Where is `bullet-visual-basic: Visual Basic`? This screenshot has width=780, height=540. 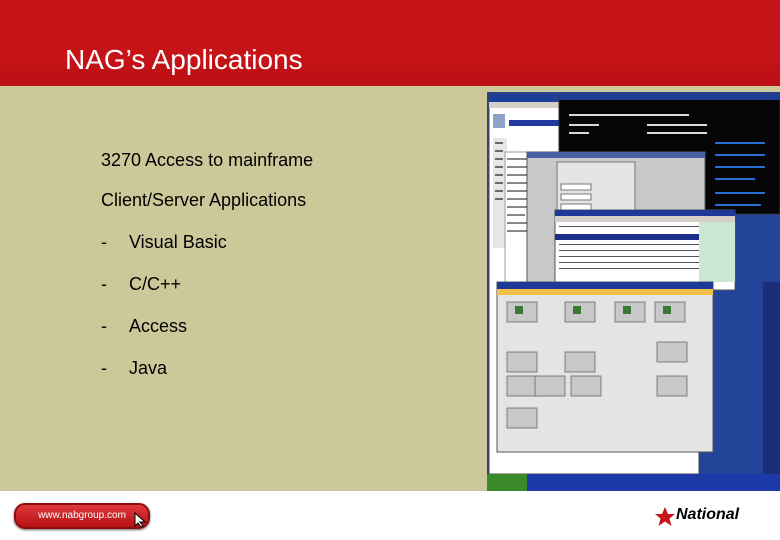
bullet-visual-basic: Visual Basic is located at coordinates (178, 242).